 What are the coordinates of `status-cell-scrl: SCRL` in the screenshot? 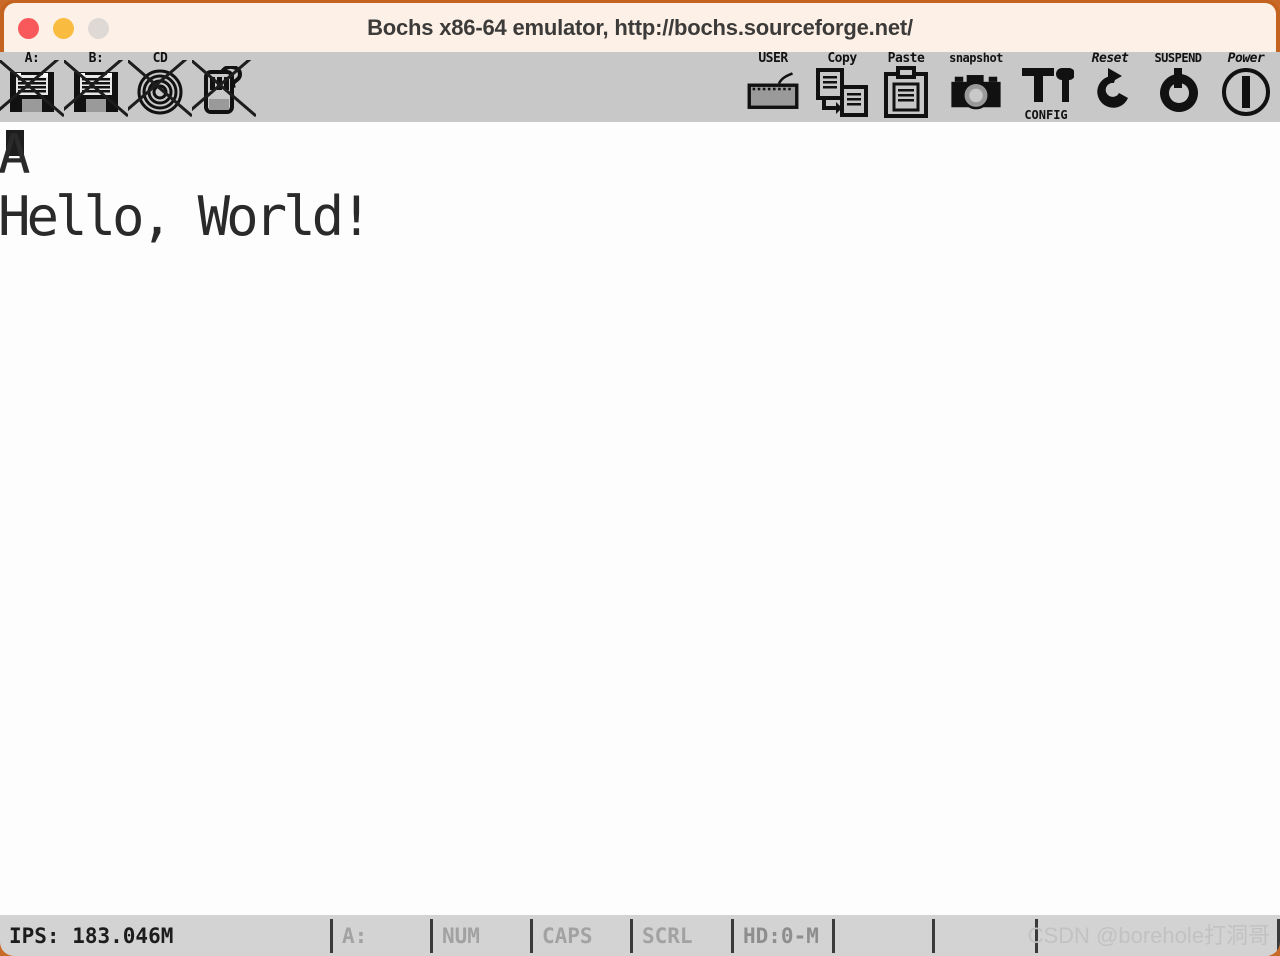 It's located at (682, 935).